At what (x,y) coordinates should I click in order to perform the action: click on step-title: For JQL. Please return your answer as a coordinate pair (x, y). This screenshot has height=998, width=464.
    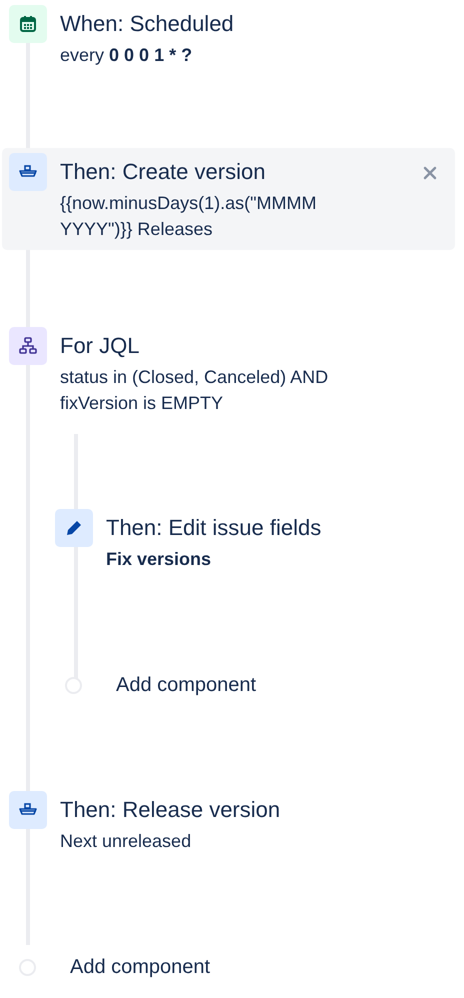
    Looking at the image, I should click on (100, 346).